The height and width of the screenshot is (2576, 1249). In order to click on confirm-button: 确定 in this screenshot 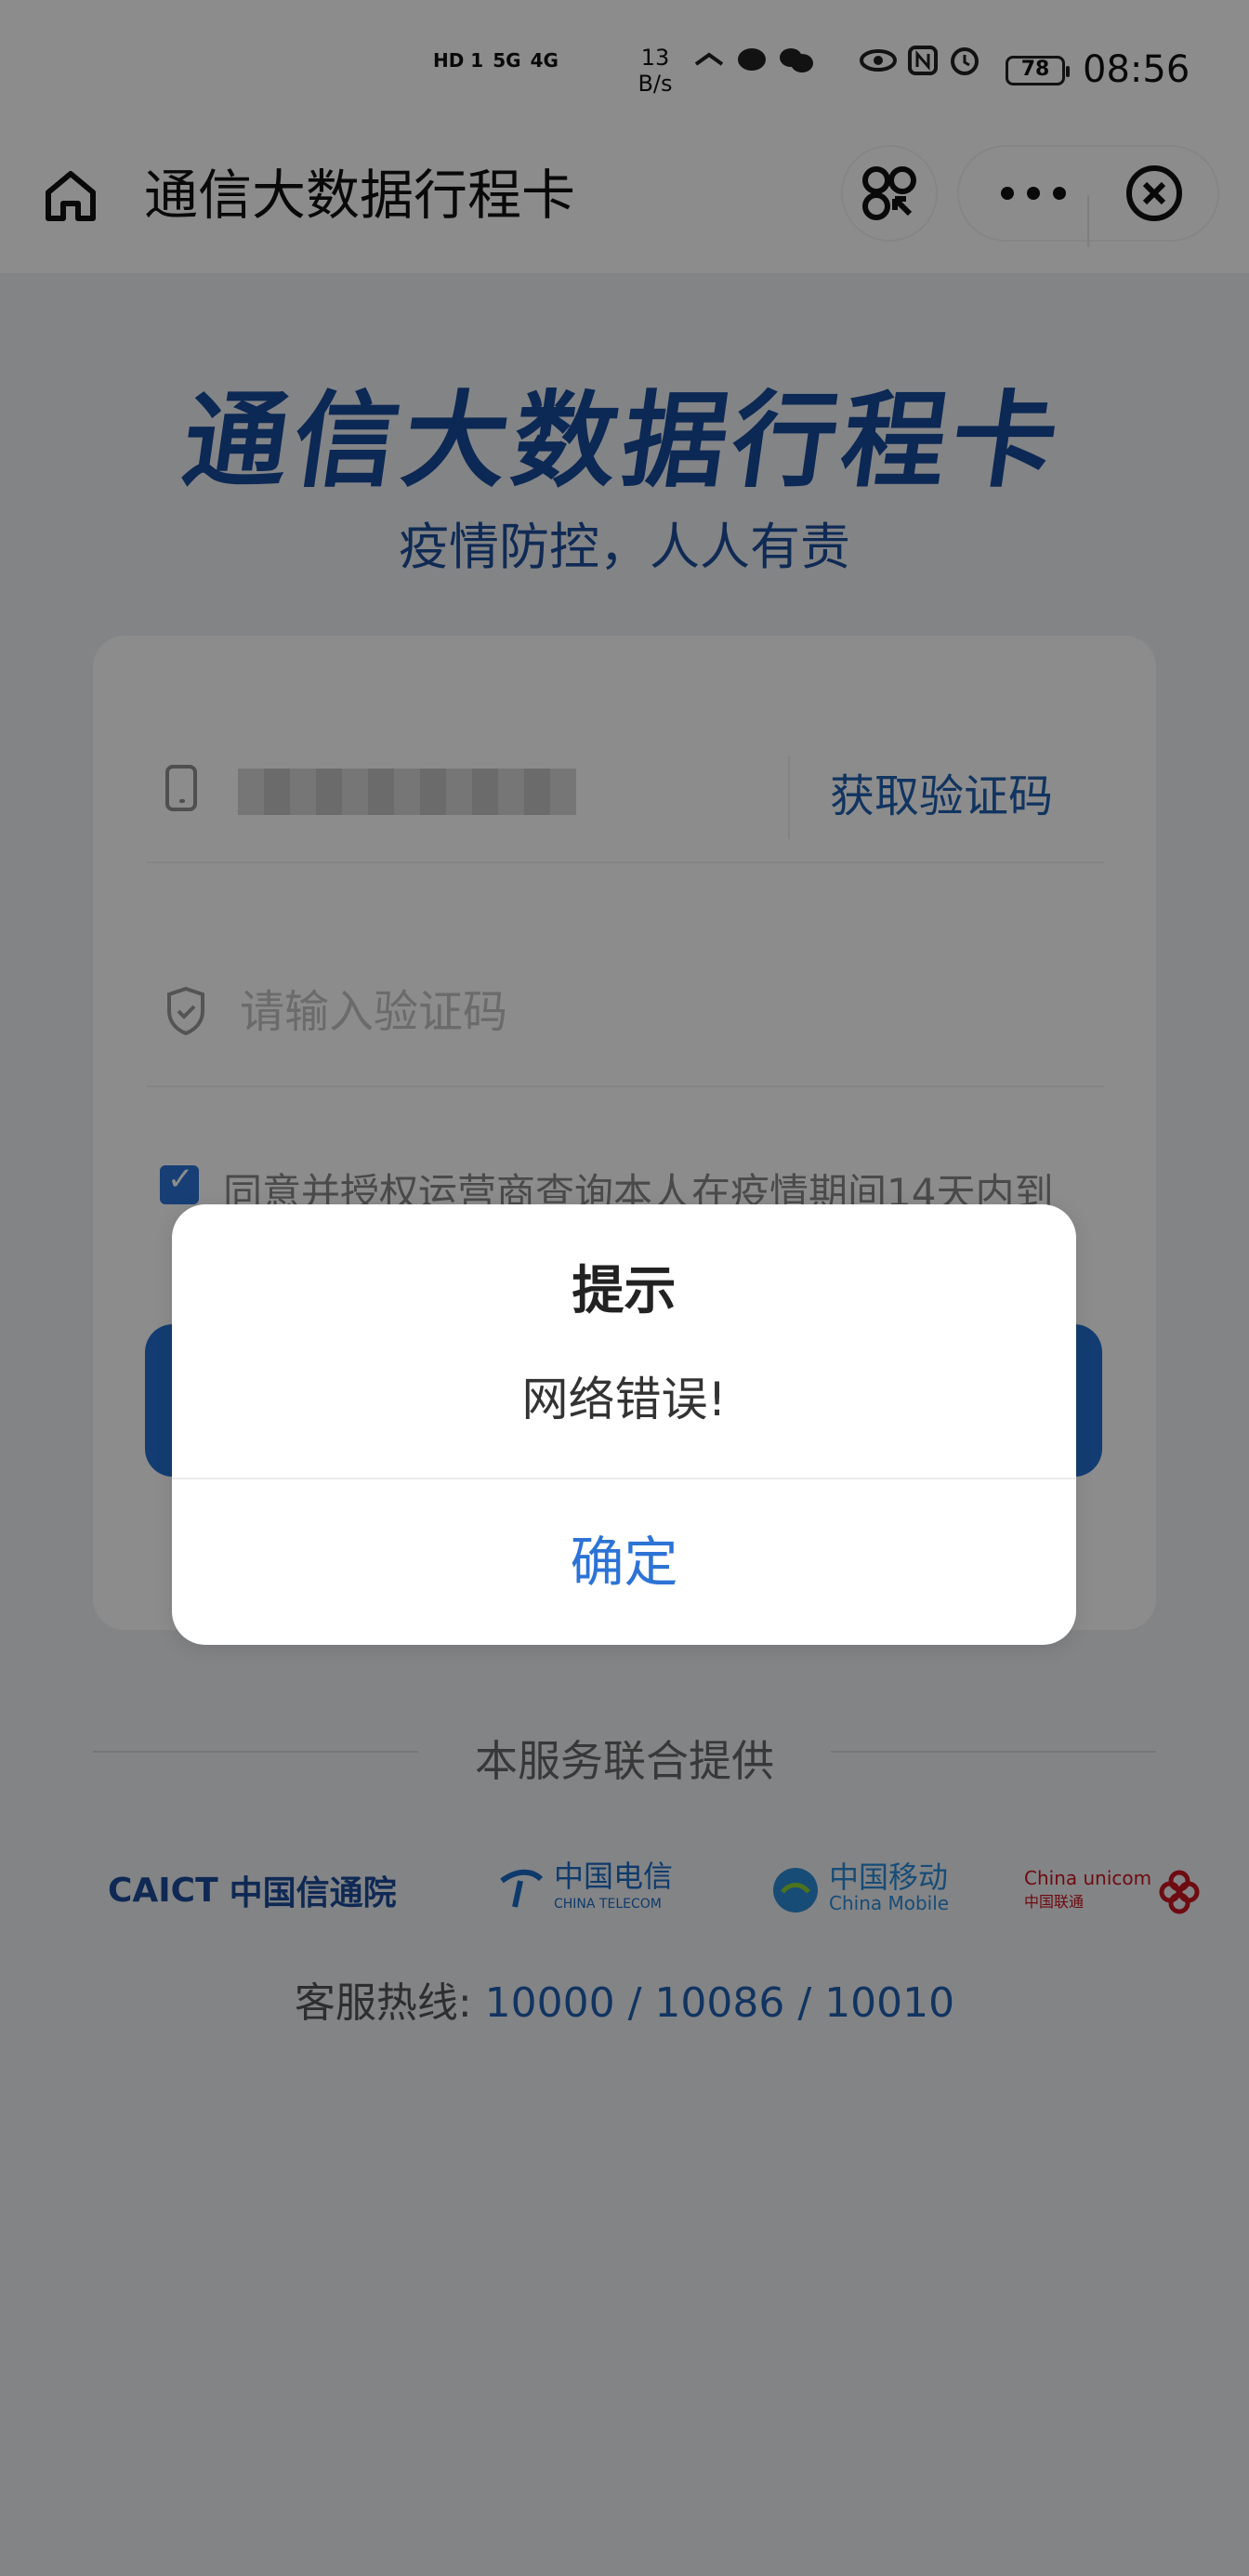, I will do `click(624, 1561)`.